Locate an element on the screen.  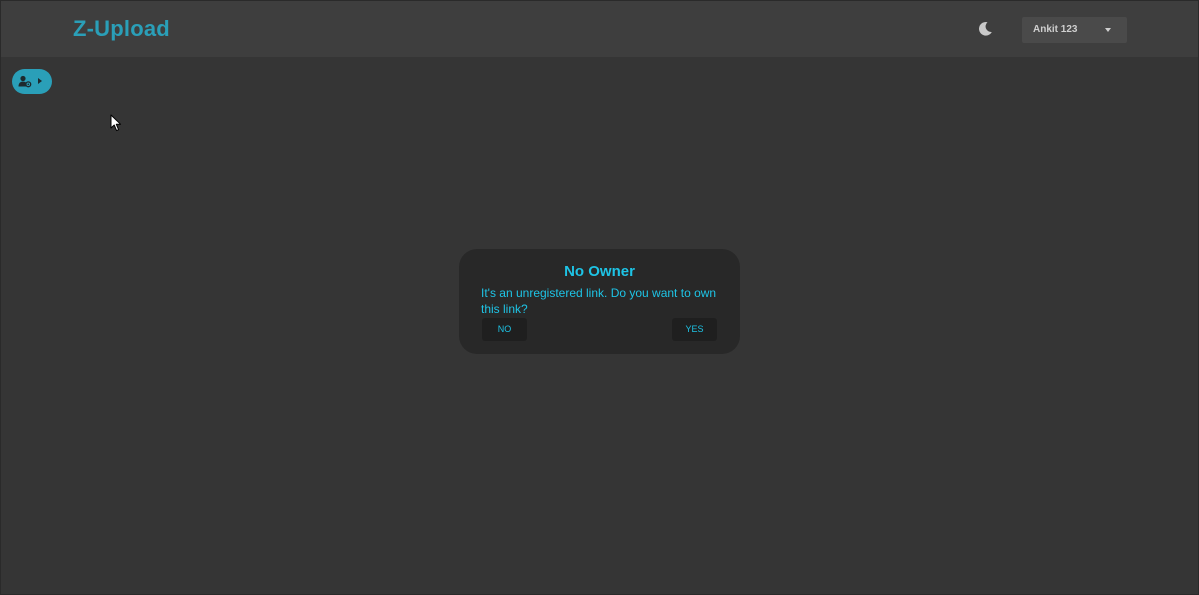
dialog-title: No Owner is located at coordinates (599, 271).